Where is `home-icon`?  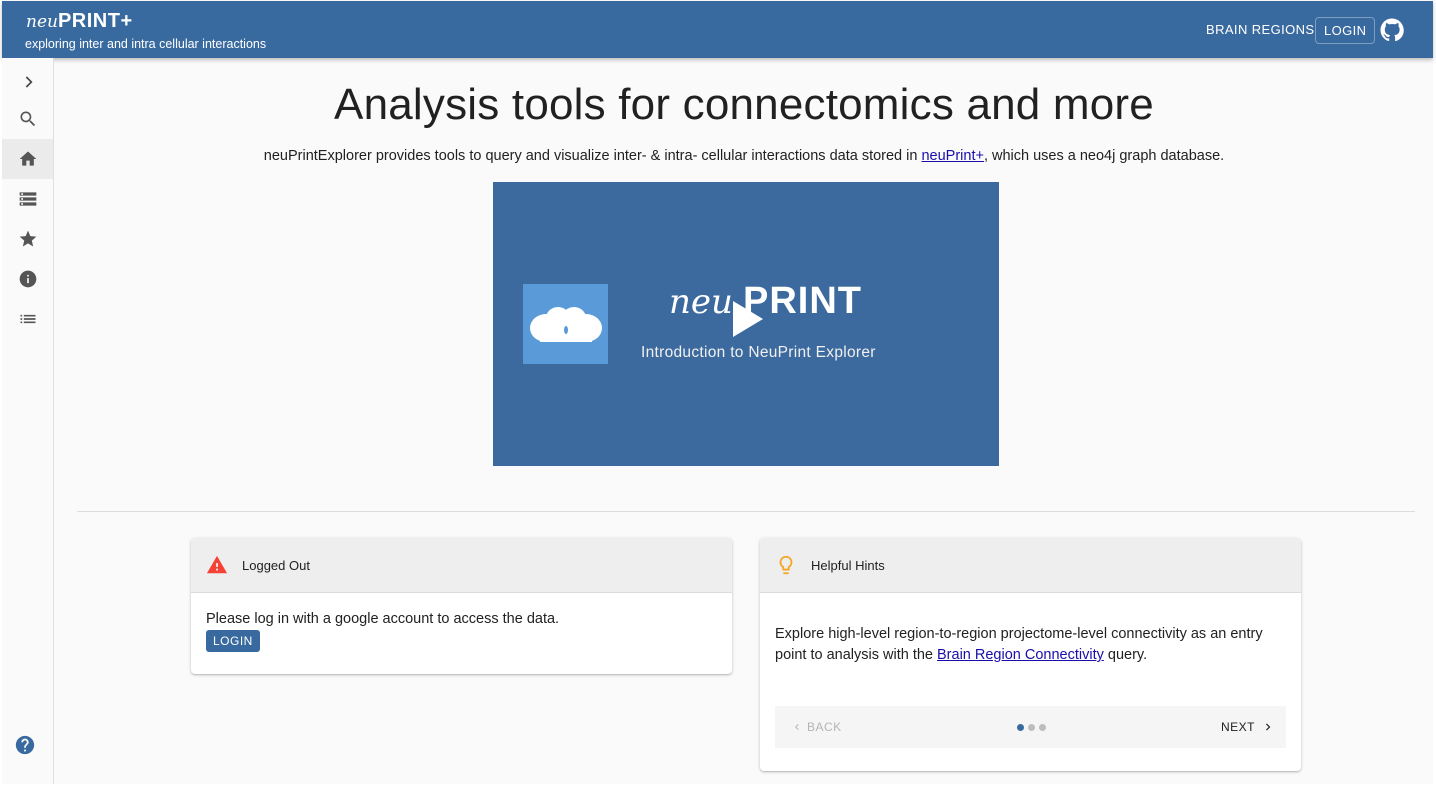 home-icon is located at coordinates (27, 158).